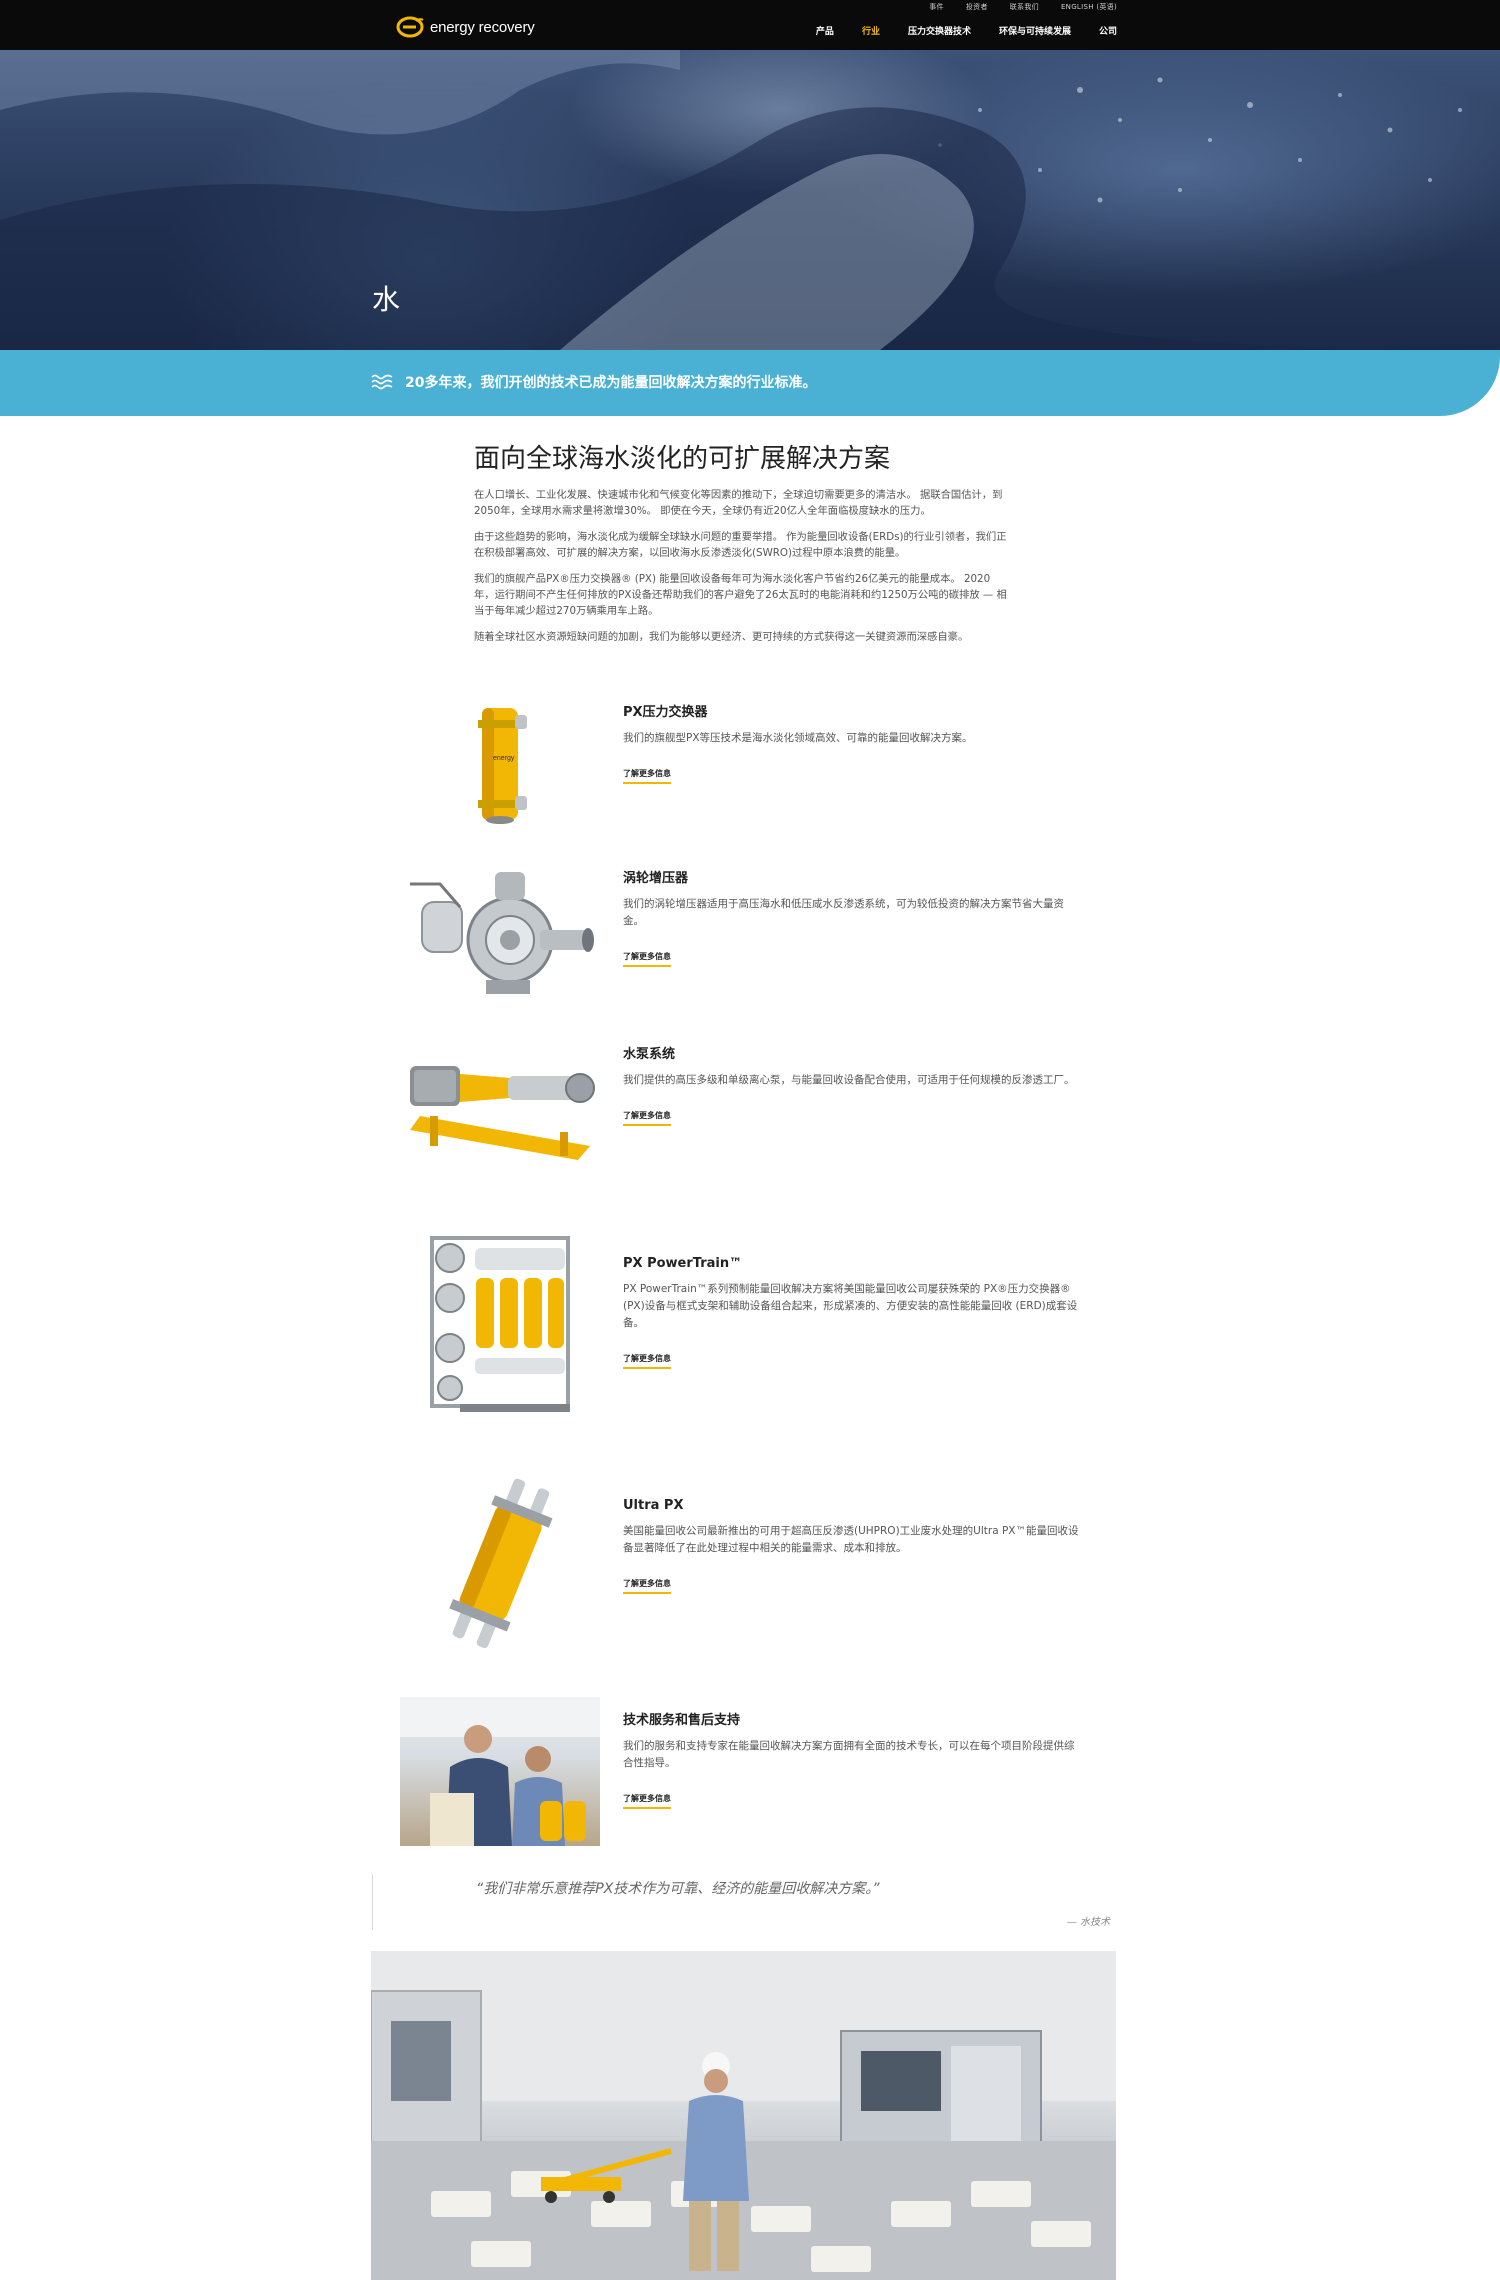 The image size is (1500, 2280). Describe the element at coordinates (1035, 30) in the screenshot. I see `nav-item-sustainability: 环保与可持续发展` at that location.